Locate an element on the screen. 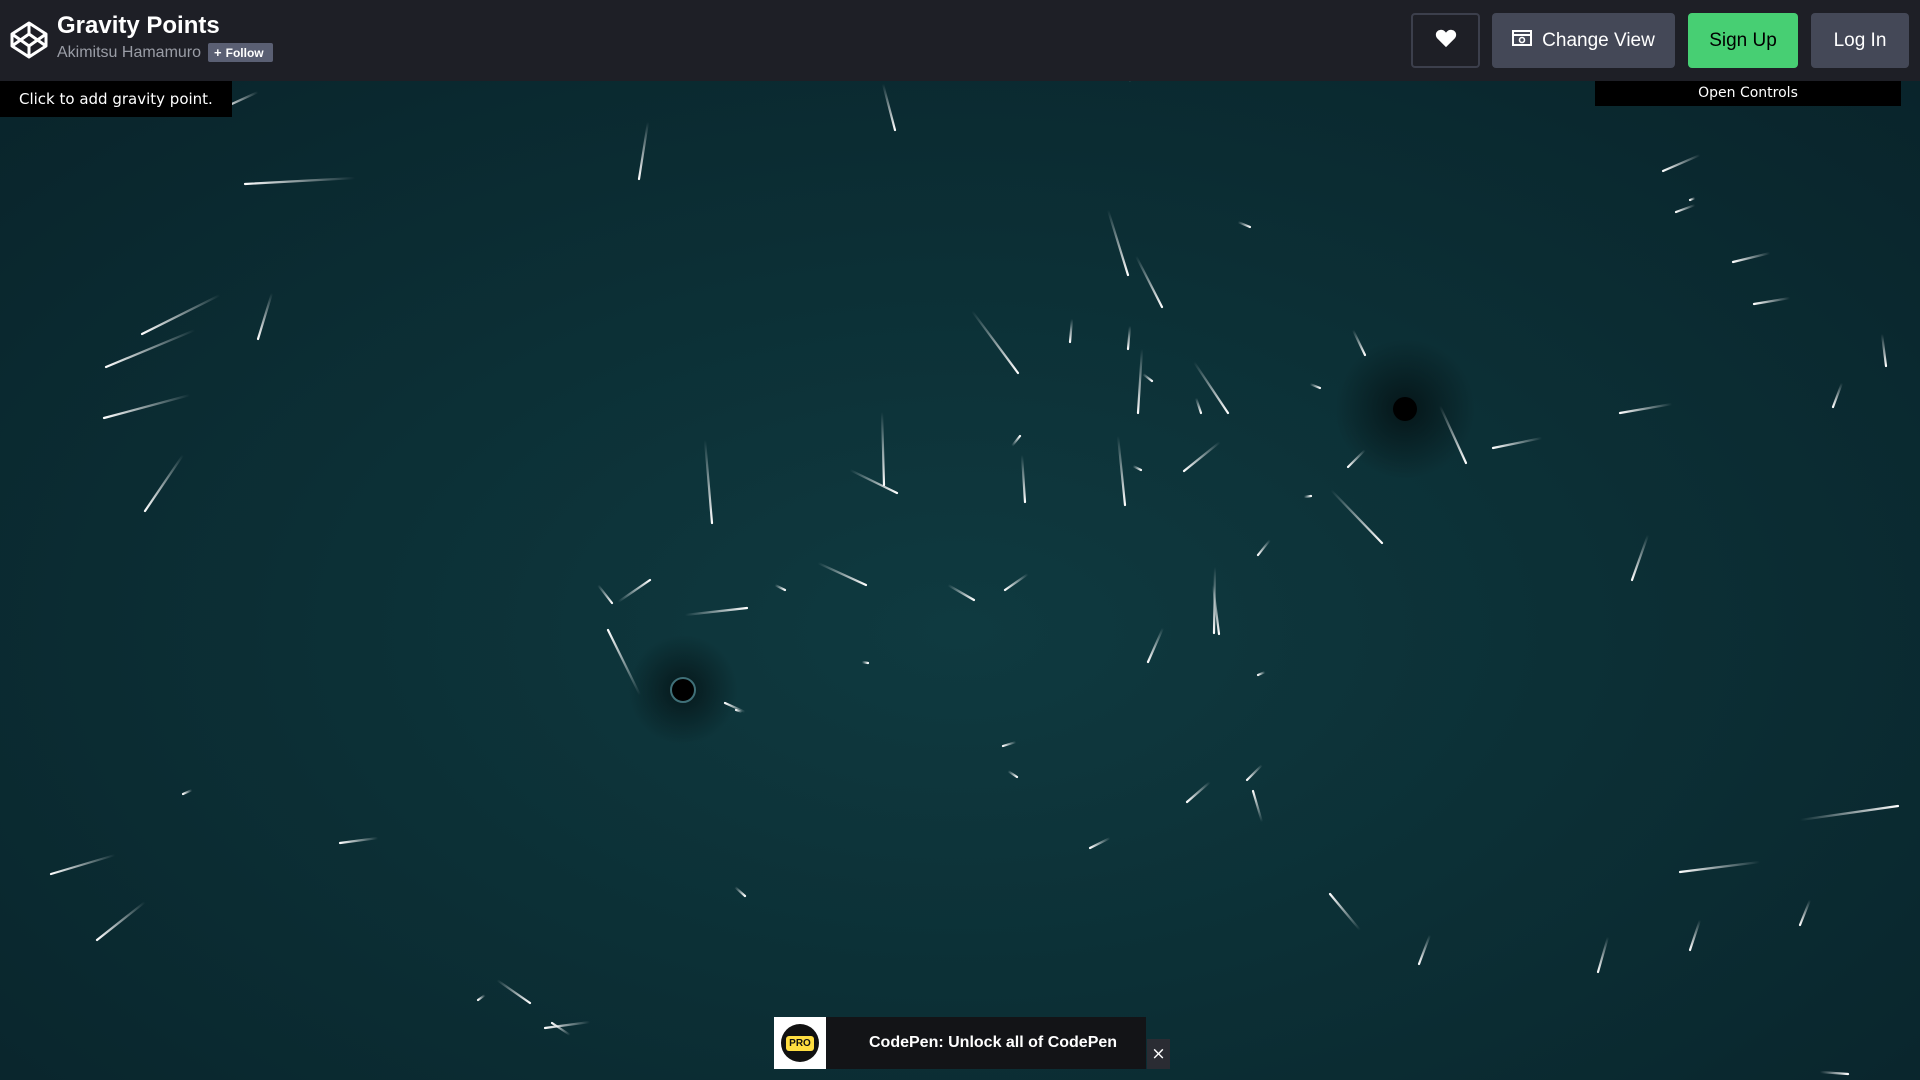  pro-badge-icon: PRO is located at coordinates (800, 1043).